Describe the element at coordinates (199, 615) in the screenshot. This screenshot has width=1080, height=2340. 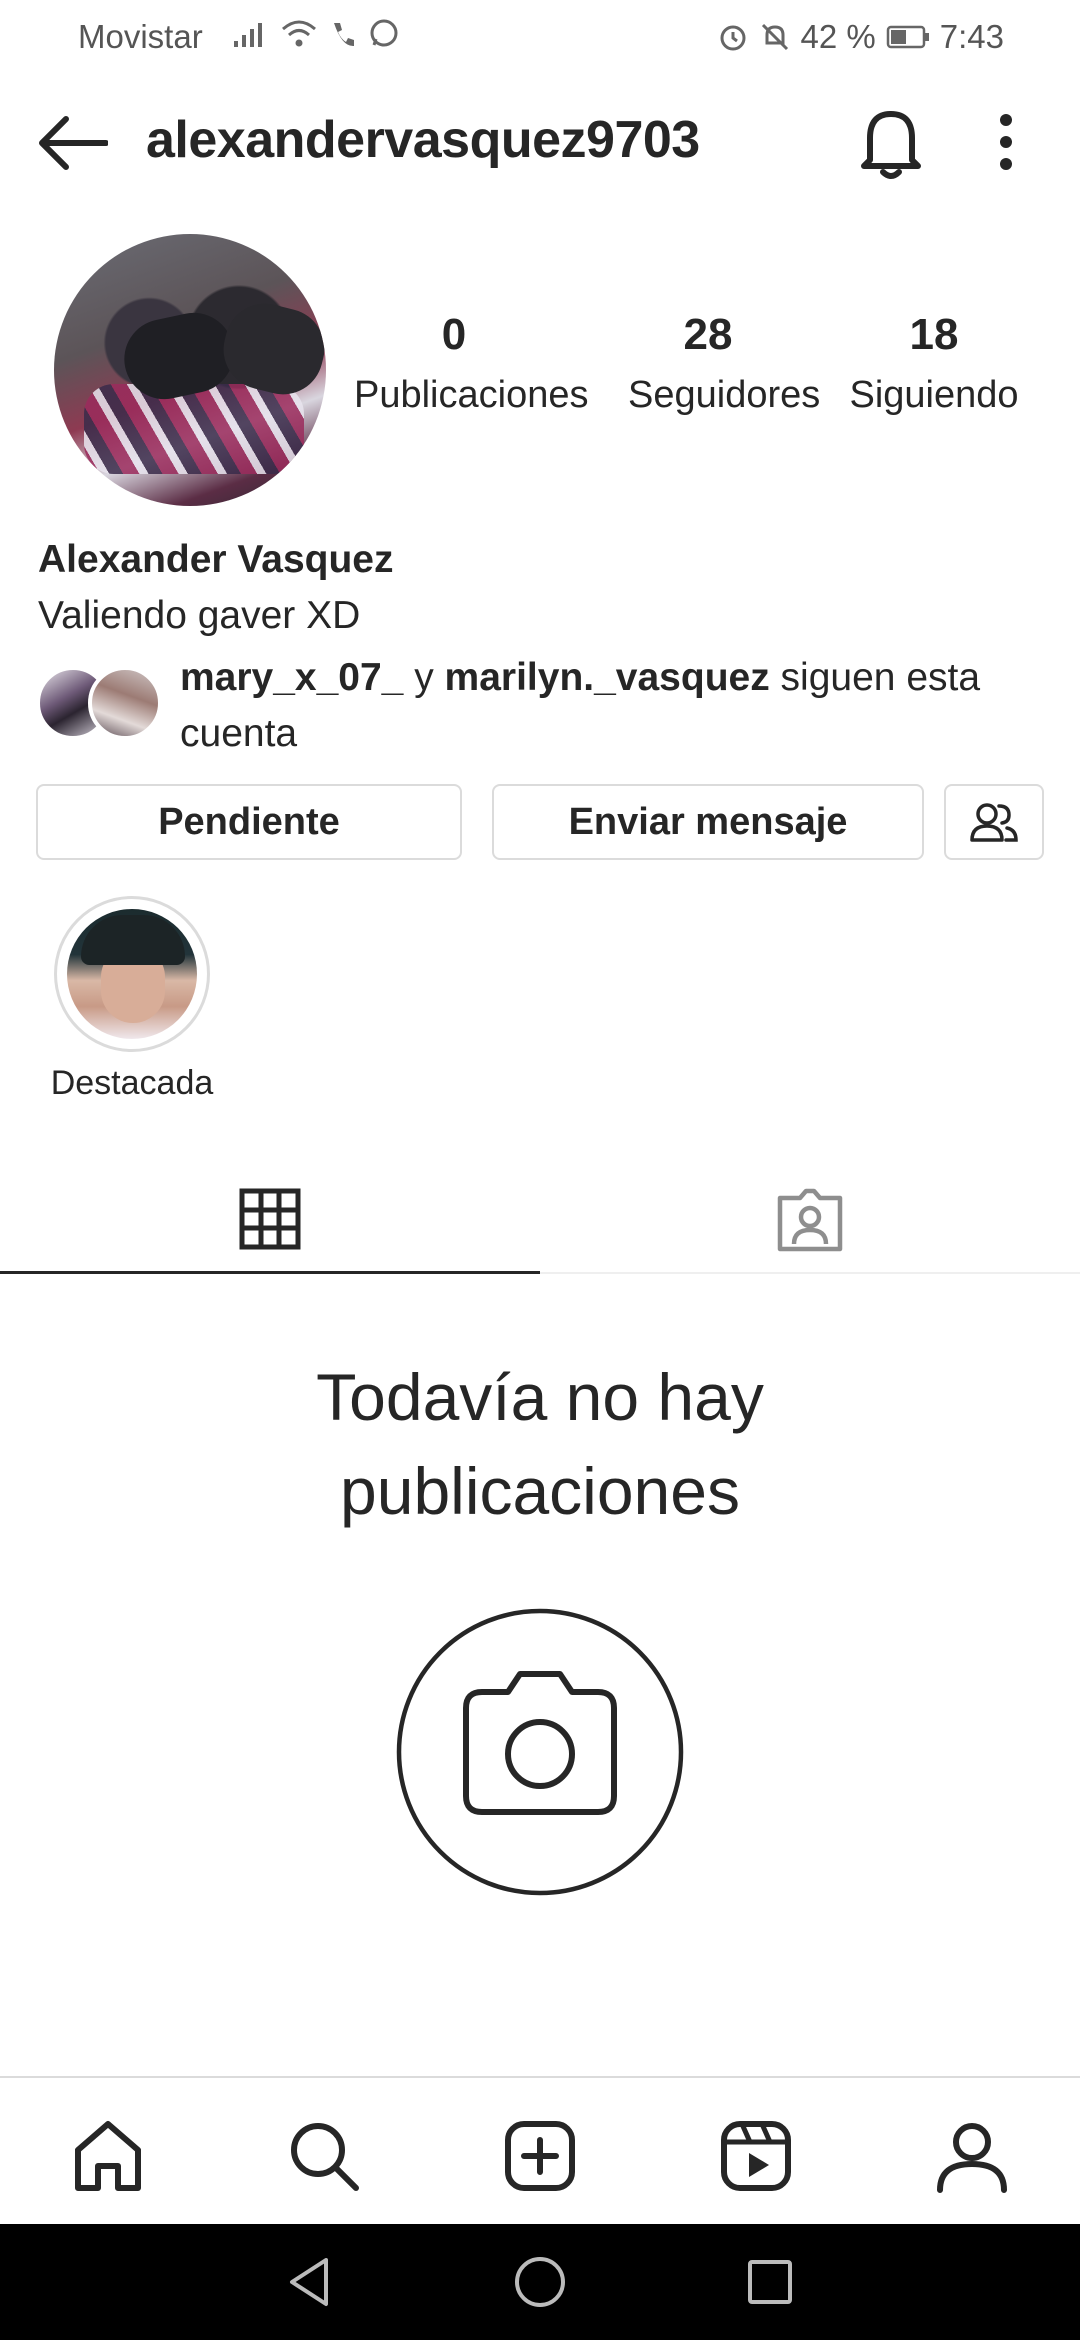
I see `profile-bio: Valiendo gaver XD` at that location.